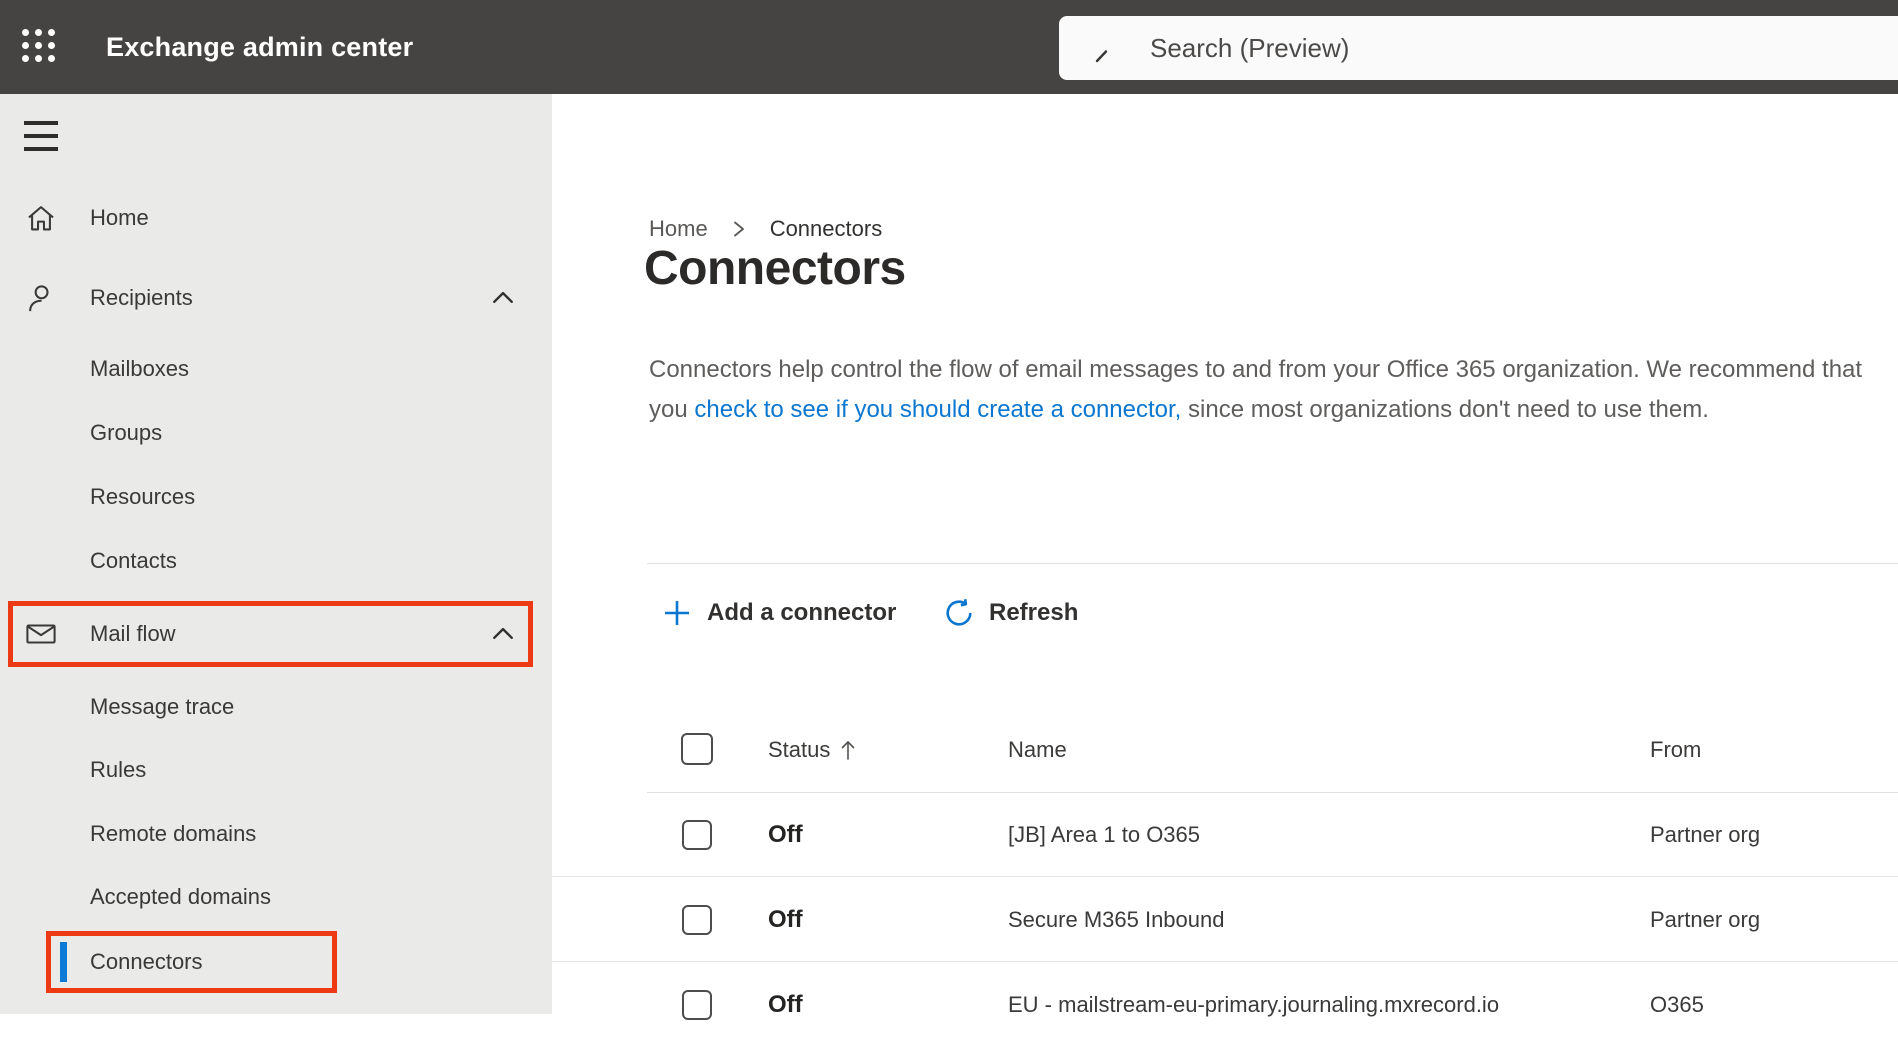 The width and height of the screenshot is (1898, 1047). Describe the element at coordinates (141, 297) in the screenshot. I see `sidebar-item-label: Recipients` at that location.